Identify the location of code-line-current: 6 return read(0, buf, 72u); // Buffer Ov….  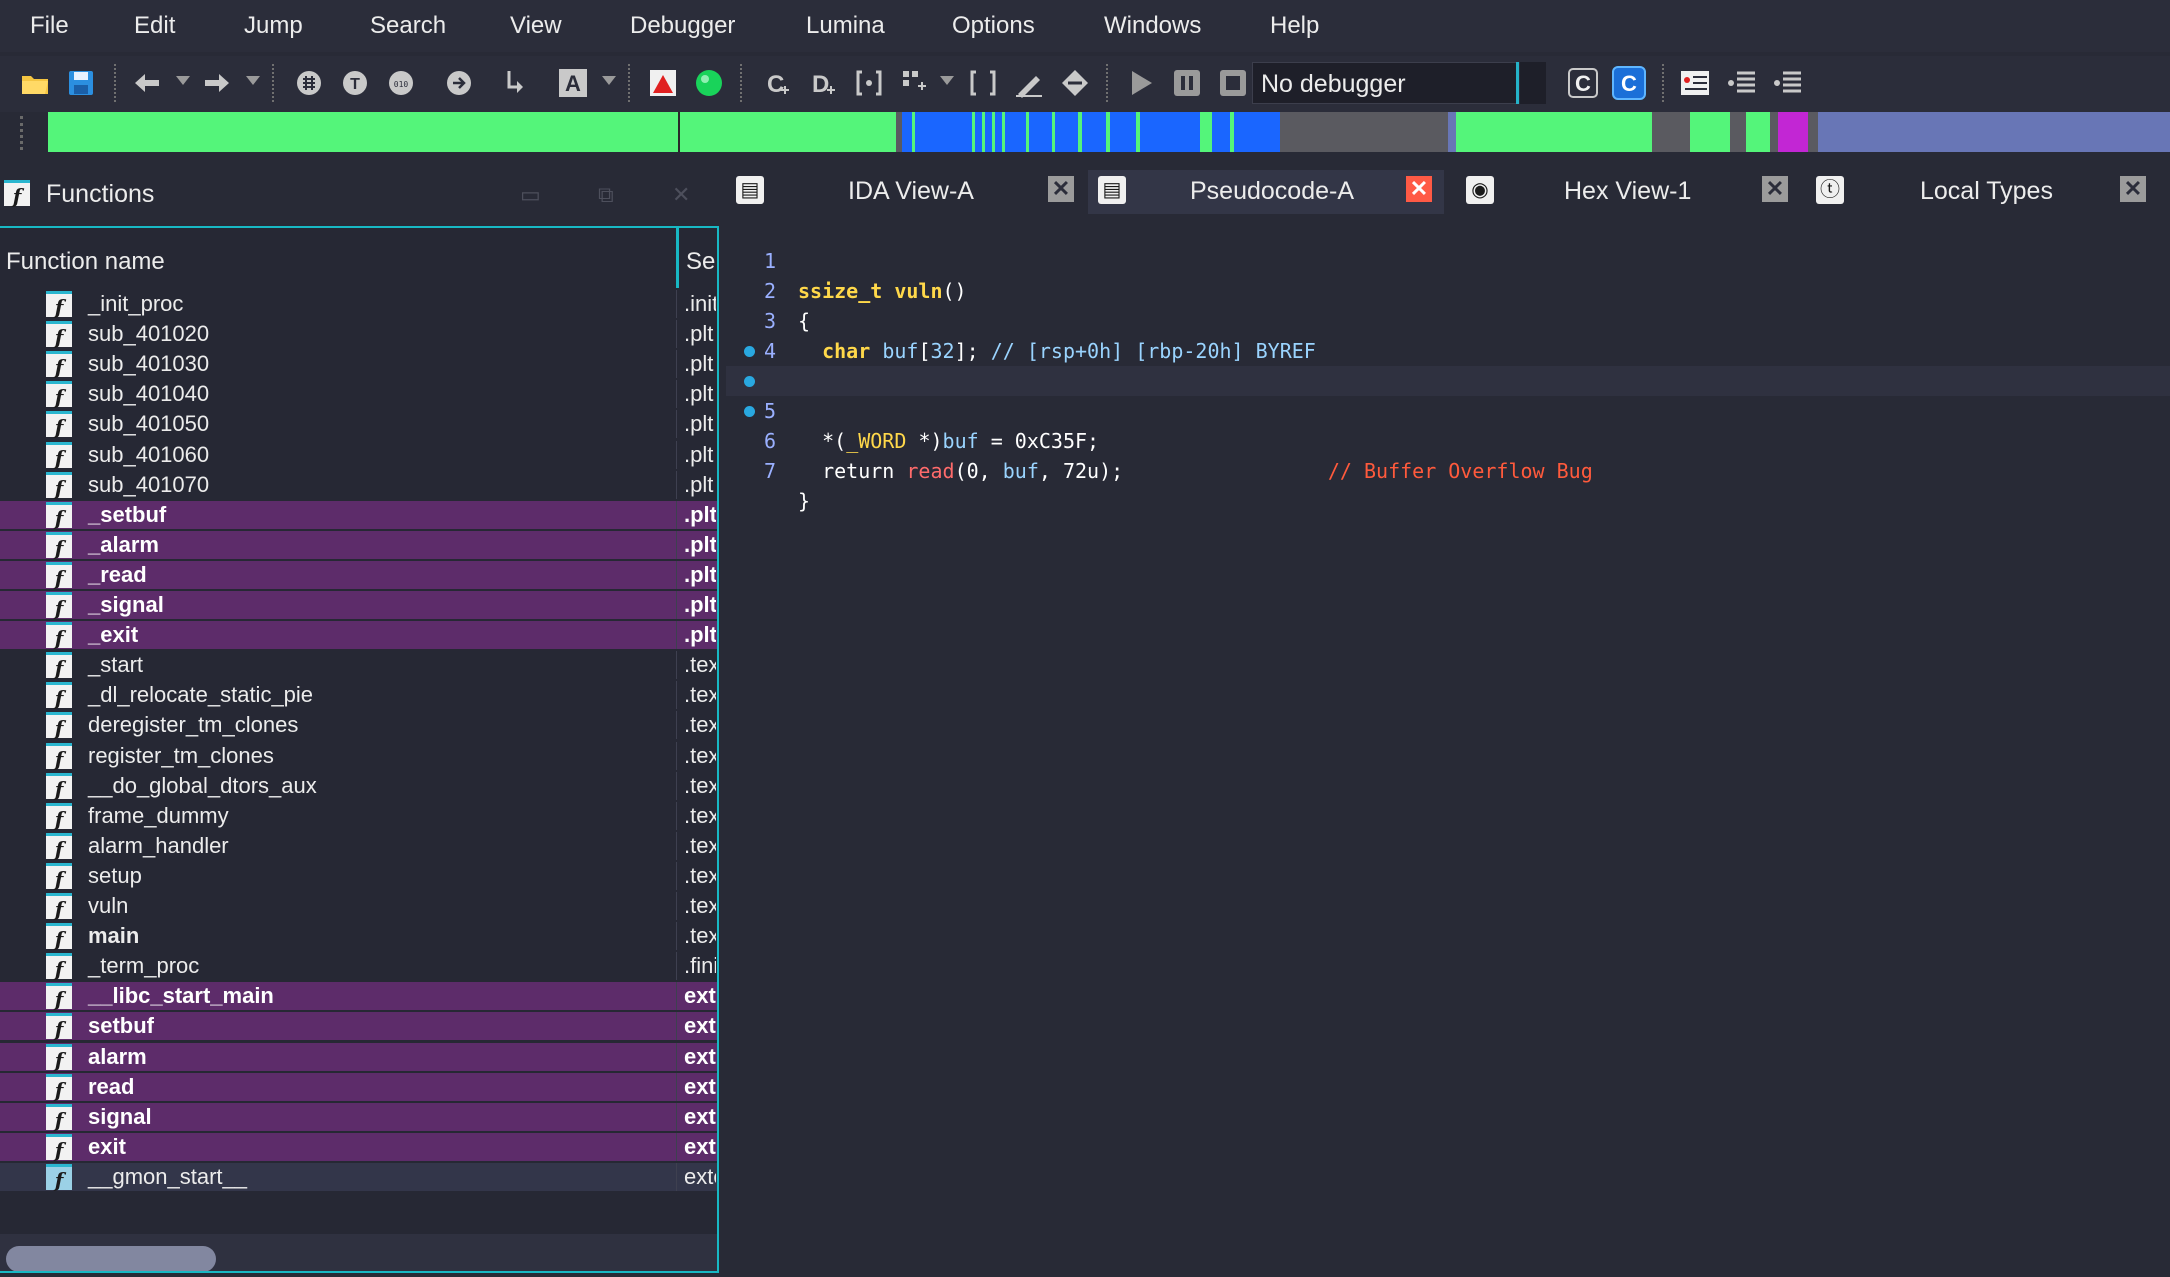
(1448, 424).